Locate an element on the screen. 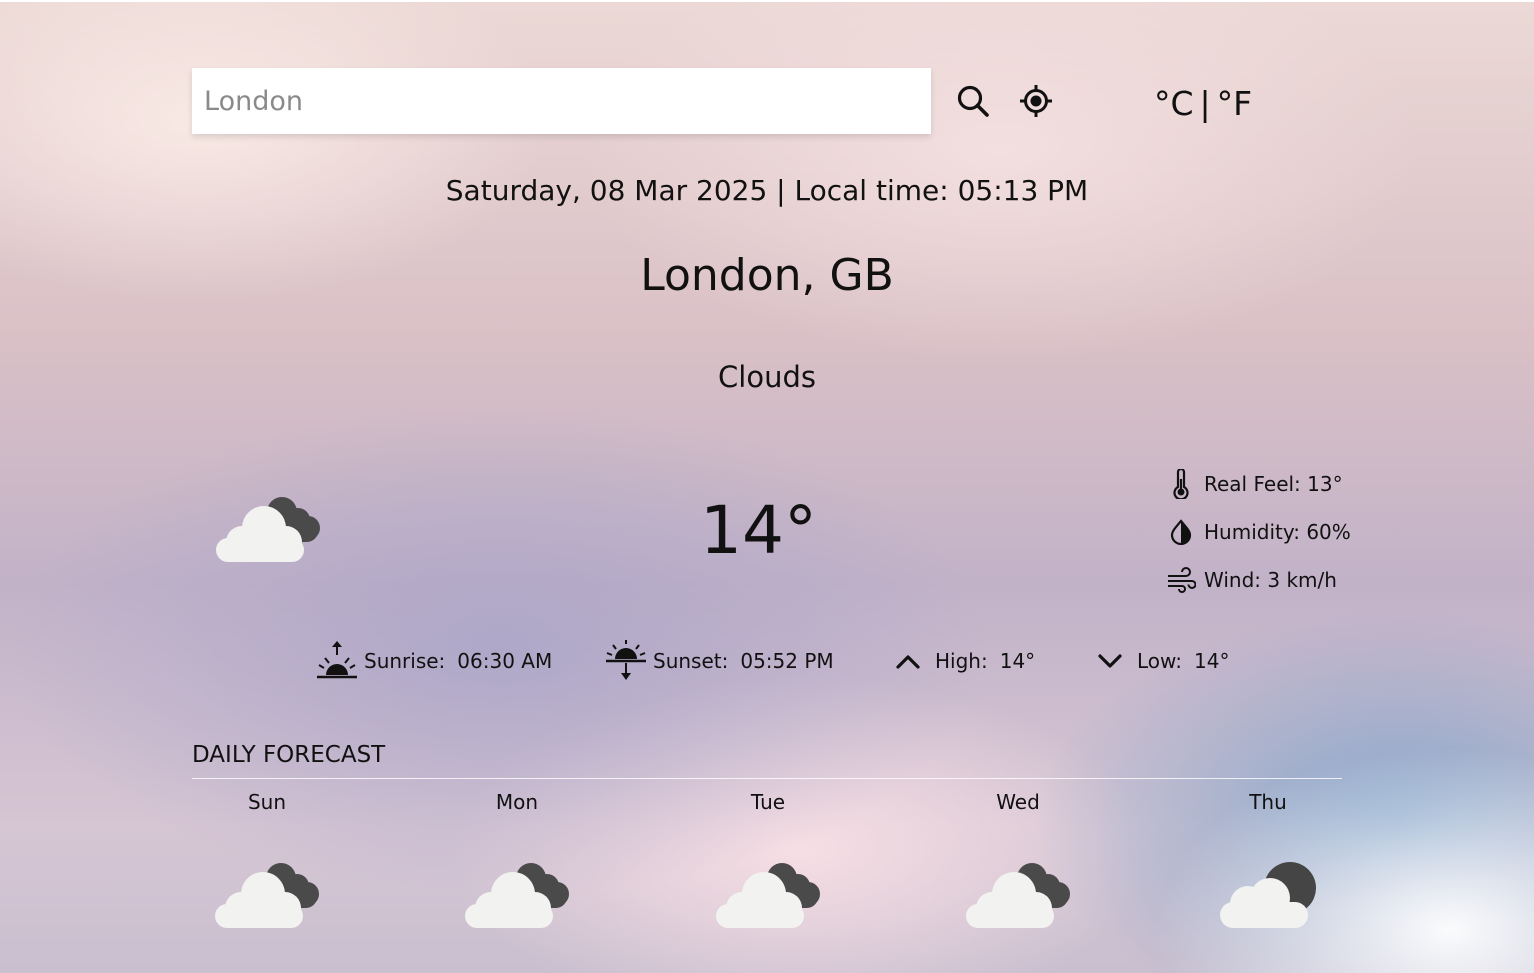 The image size is (1534, 973). humidity-label: Humidity: 60% is located at coordinates (1277, 532).